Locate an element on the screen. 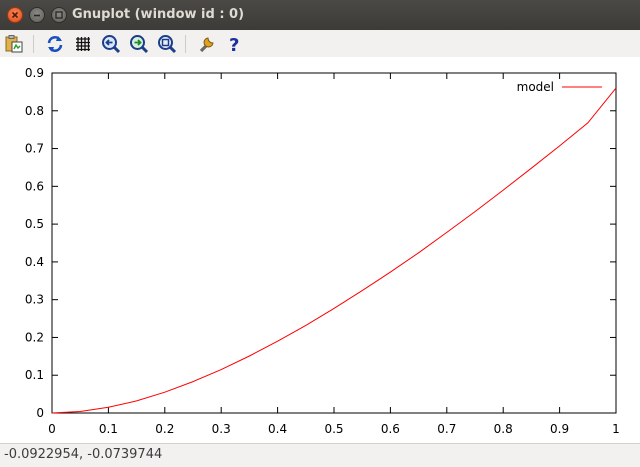 The height and width of the screenshot is (467, 640). zoom-previous-icon is located at coordinates (111, 44).